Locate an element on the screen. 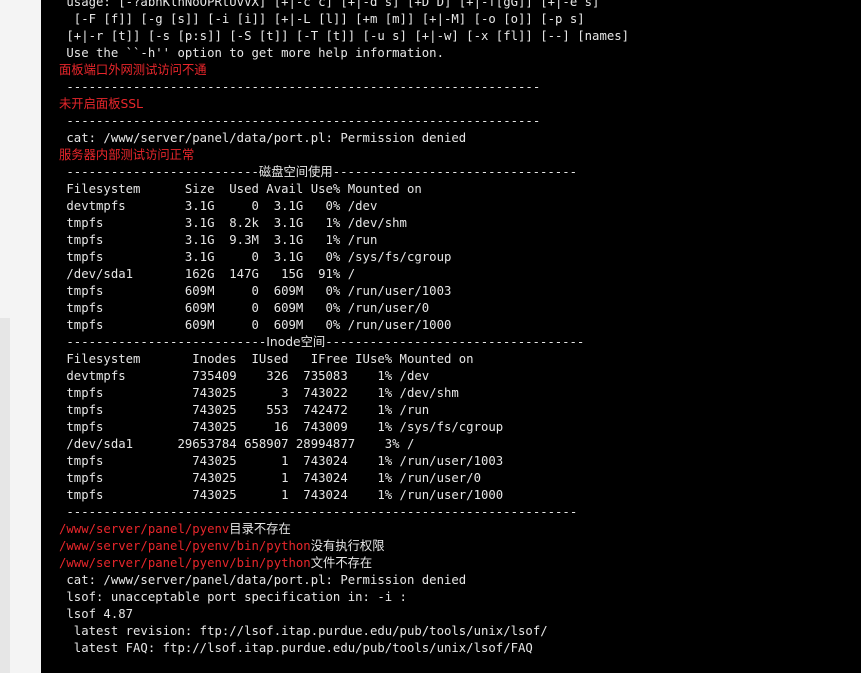 The height and width of the screenshot is (673, 861). terminal-line: lsof 4.87 is located at coordinates (344, 614).